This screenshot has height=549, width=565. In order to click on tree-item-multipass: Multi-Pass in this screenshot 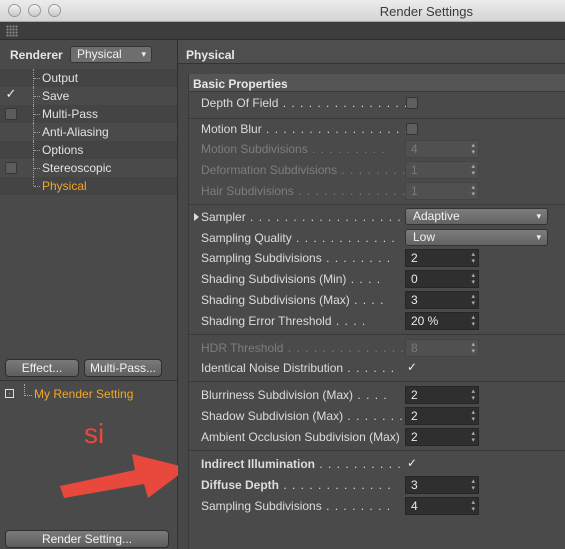, I will do `click(88, 114)`.